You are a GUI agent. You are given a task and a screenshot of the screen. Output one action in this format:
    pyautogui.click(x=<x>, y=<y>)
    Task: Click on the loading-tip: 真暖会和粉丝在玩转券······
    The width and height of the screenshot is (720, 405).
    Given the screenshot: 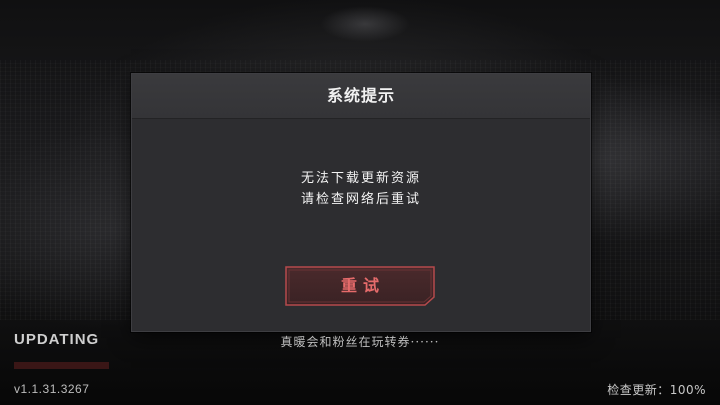 What is the action you would take?
    pyautogui.click(x=360, y=342)
    